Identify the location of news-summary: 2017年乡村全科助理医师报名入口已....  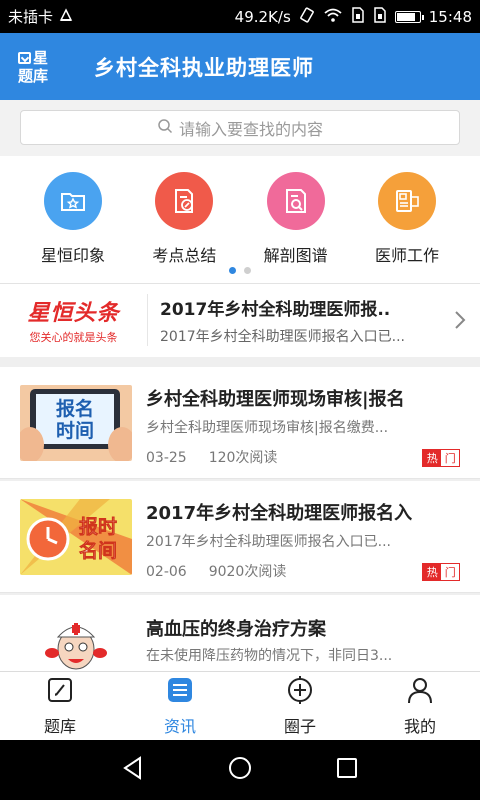
(268, 542).